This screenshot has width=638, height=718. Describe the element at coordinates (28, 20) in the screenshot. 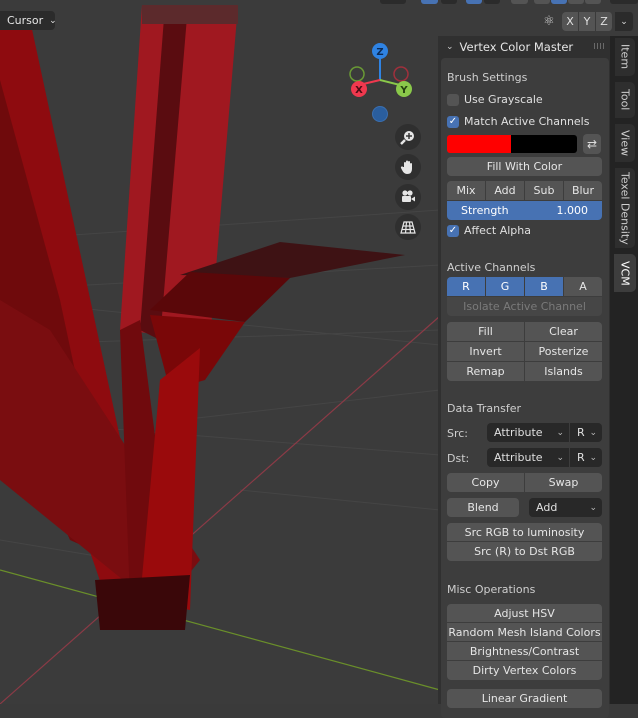

I see `transform-pivot-dropdown: Cursor ⌄` at that location.